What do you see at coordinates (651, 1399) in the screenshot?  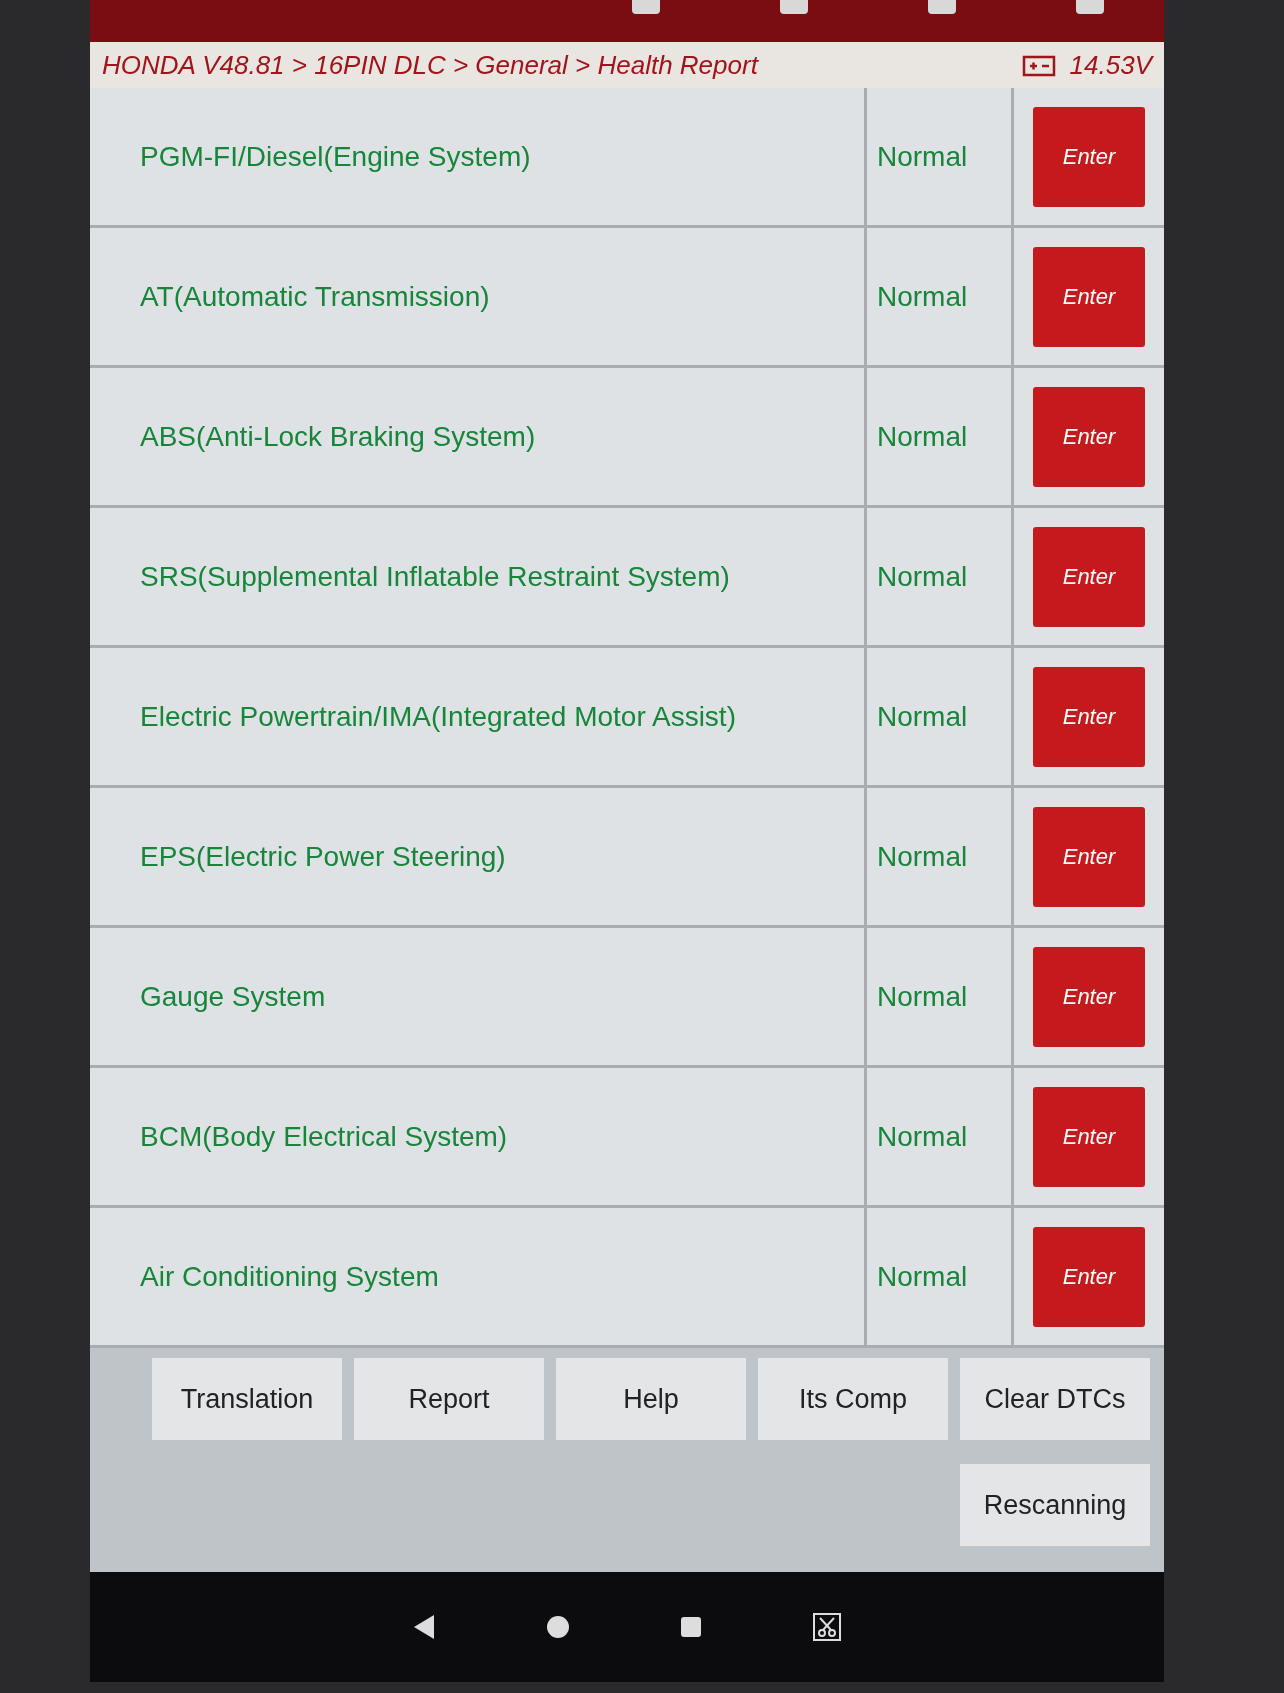 I see `action-button: Help` at bounding box center [651, 1399].